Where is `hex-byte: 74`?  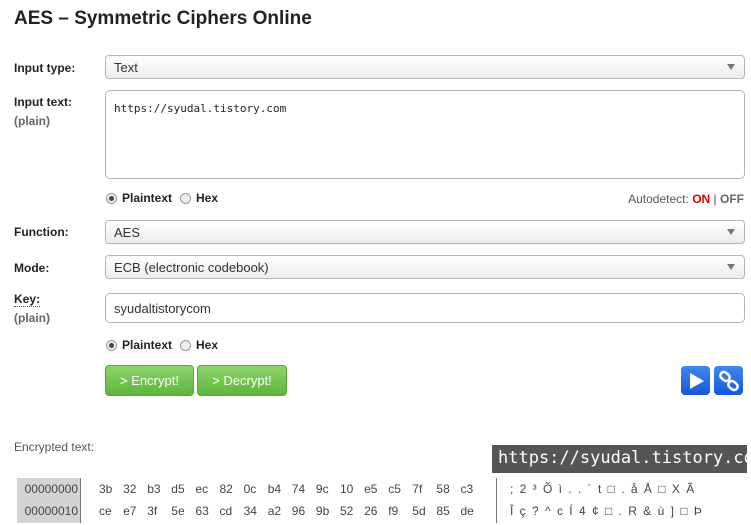
hex-byte: 74 is located at coordinates (298, 489).